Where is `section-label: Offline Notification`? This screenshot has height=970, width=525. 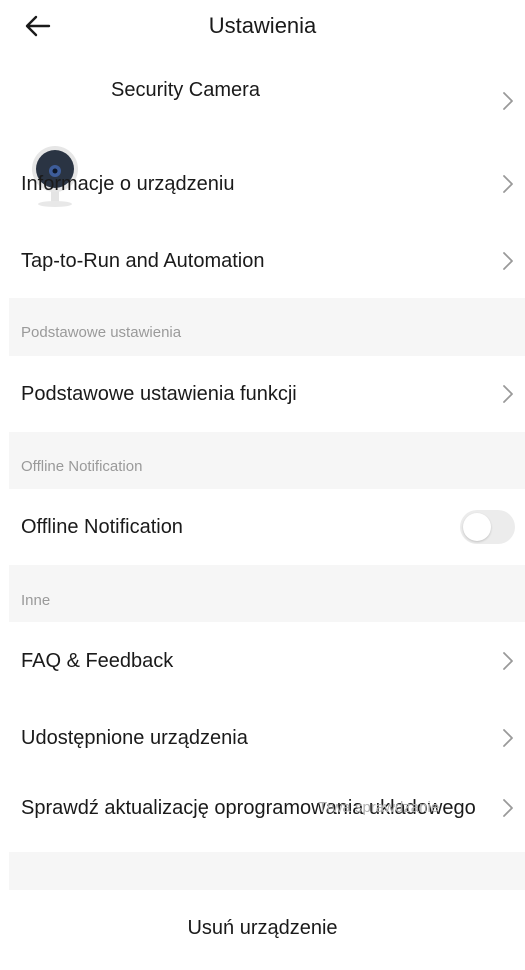 section-label: Offline Notification is located at coordinates (82, 466).